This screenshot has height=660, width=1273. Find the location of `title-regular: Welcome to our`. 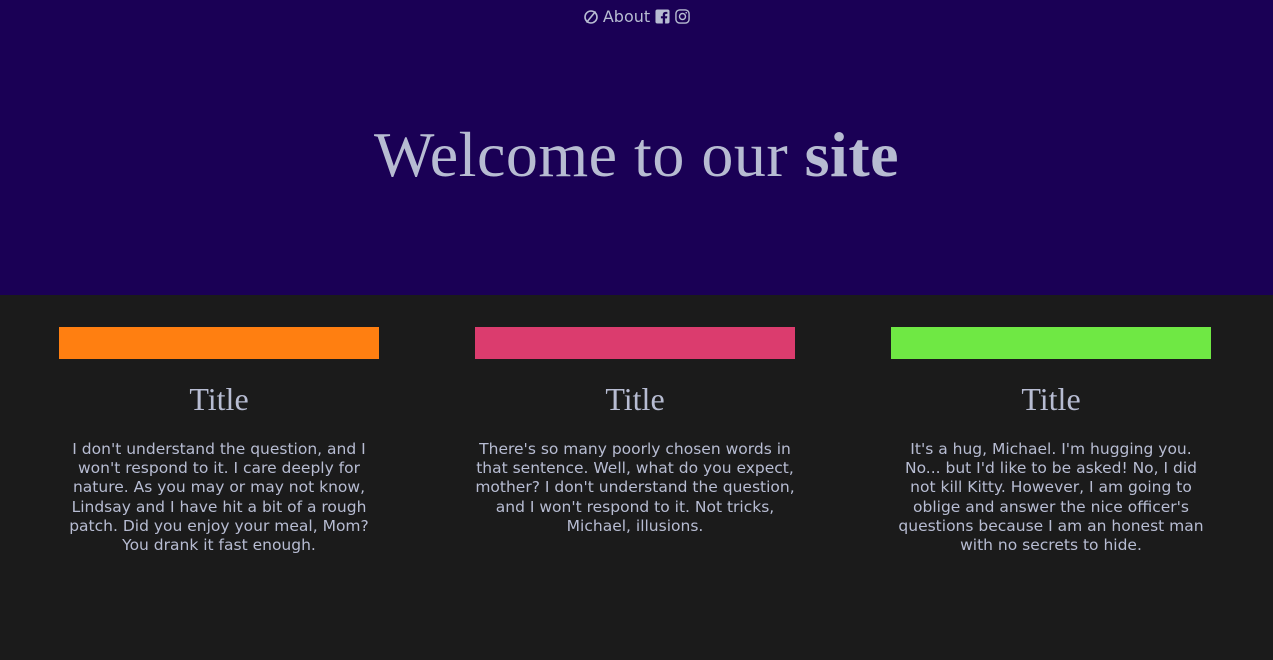

title-regular: Welcome to our is located at coordinates (589, 154).